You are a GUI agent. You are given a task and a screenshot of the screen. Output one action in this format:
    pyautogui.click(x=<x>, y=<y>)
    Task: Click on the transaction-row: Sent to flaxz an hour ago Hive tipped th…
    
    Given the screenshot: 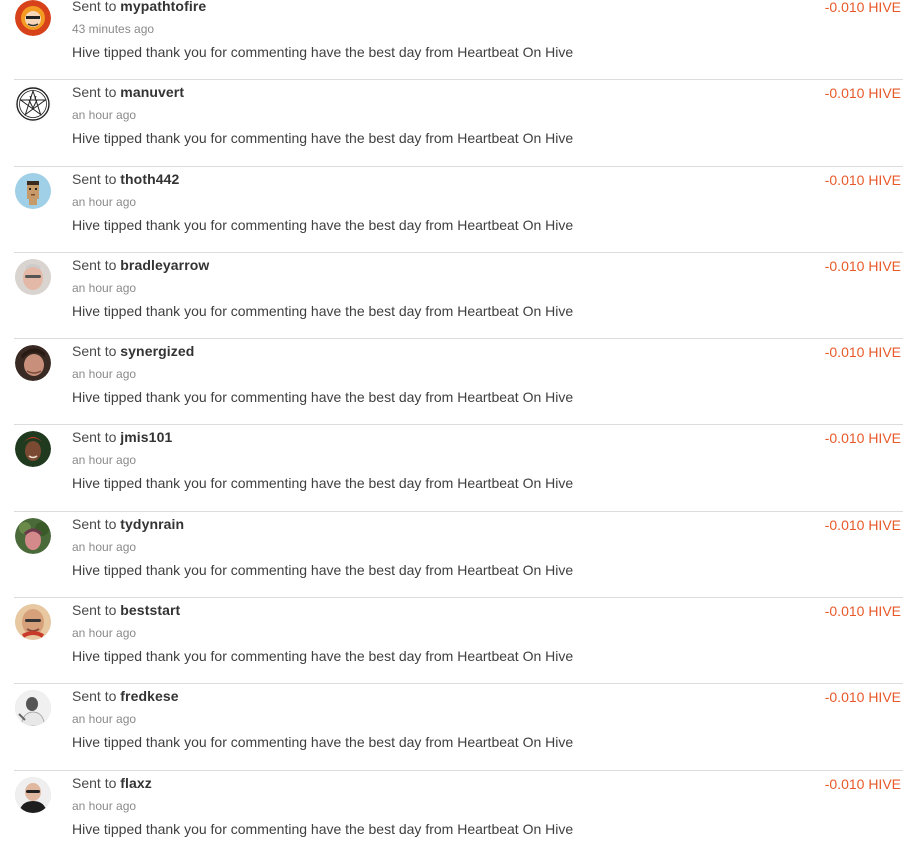 What is the action you would take?
    pyautogui.click(x=458, y=814)
    